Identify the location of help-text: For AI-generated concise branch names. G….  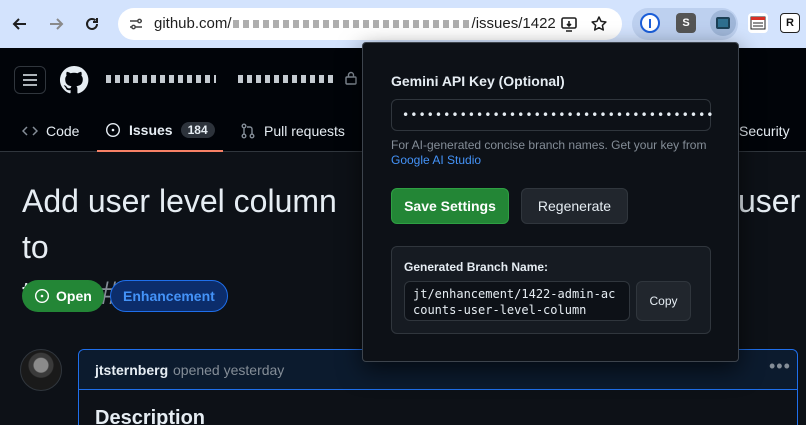
(549, 145).